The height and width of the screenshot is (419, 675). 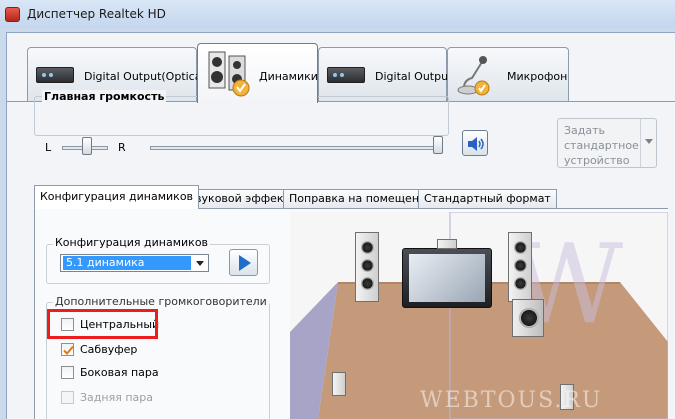 I want to click on tv-icon, so click(x=447, y=278).